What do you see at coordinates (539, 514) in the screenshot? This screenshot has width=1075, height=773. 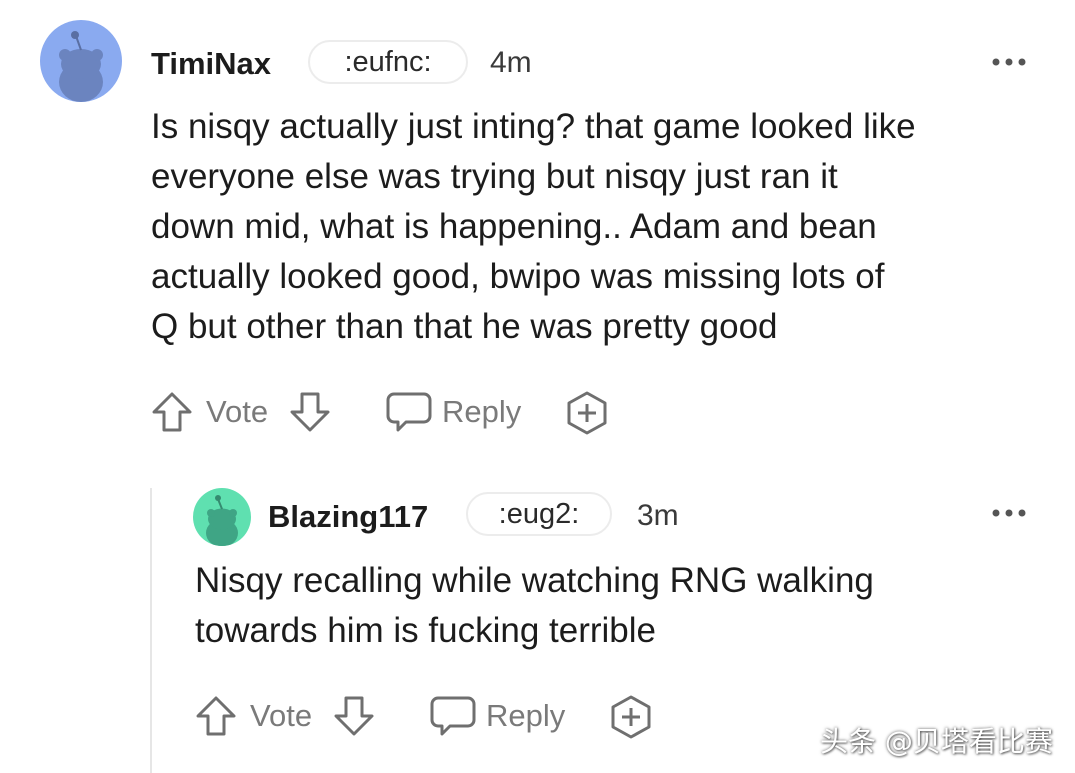 I see `user-flair: :eug2:` at bounding box center [539, 514].